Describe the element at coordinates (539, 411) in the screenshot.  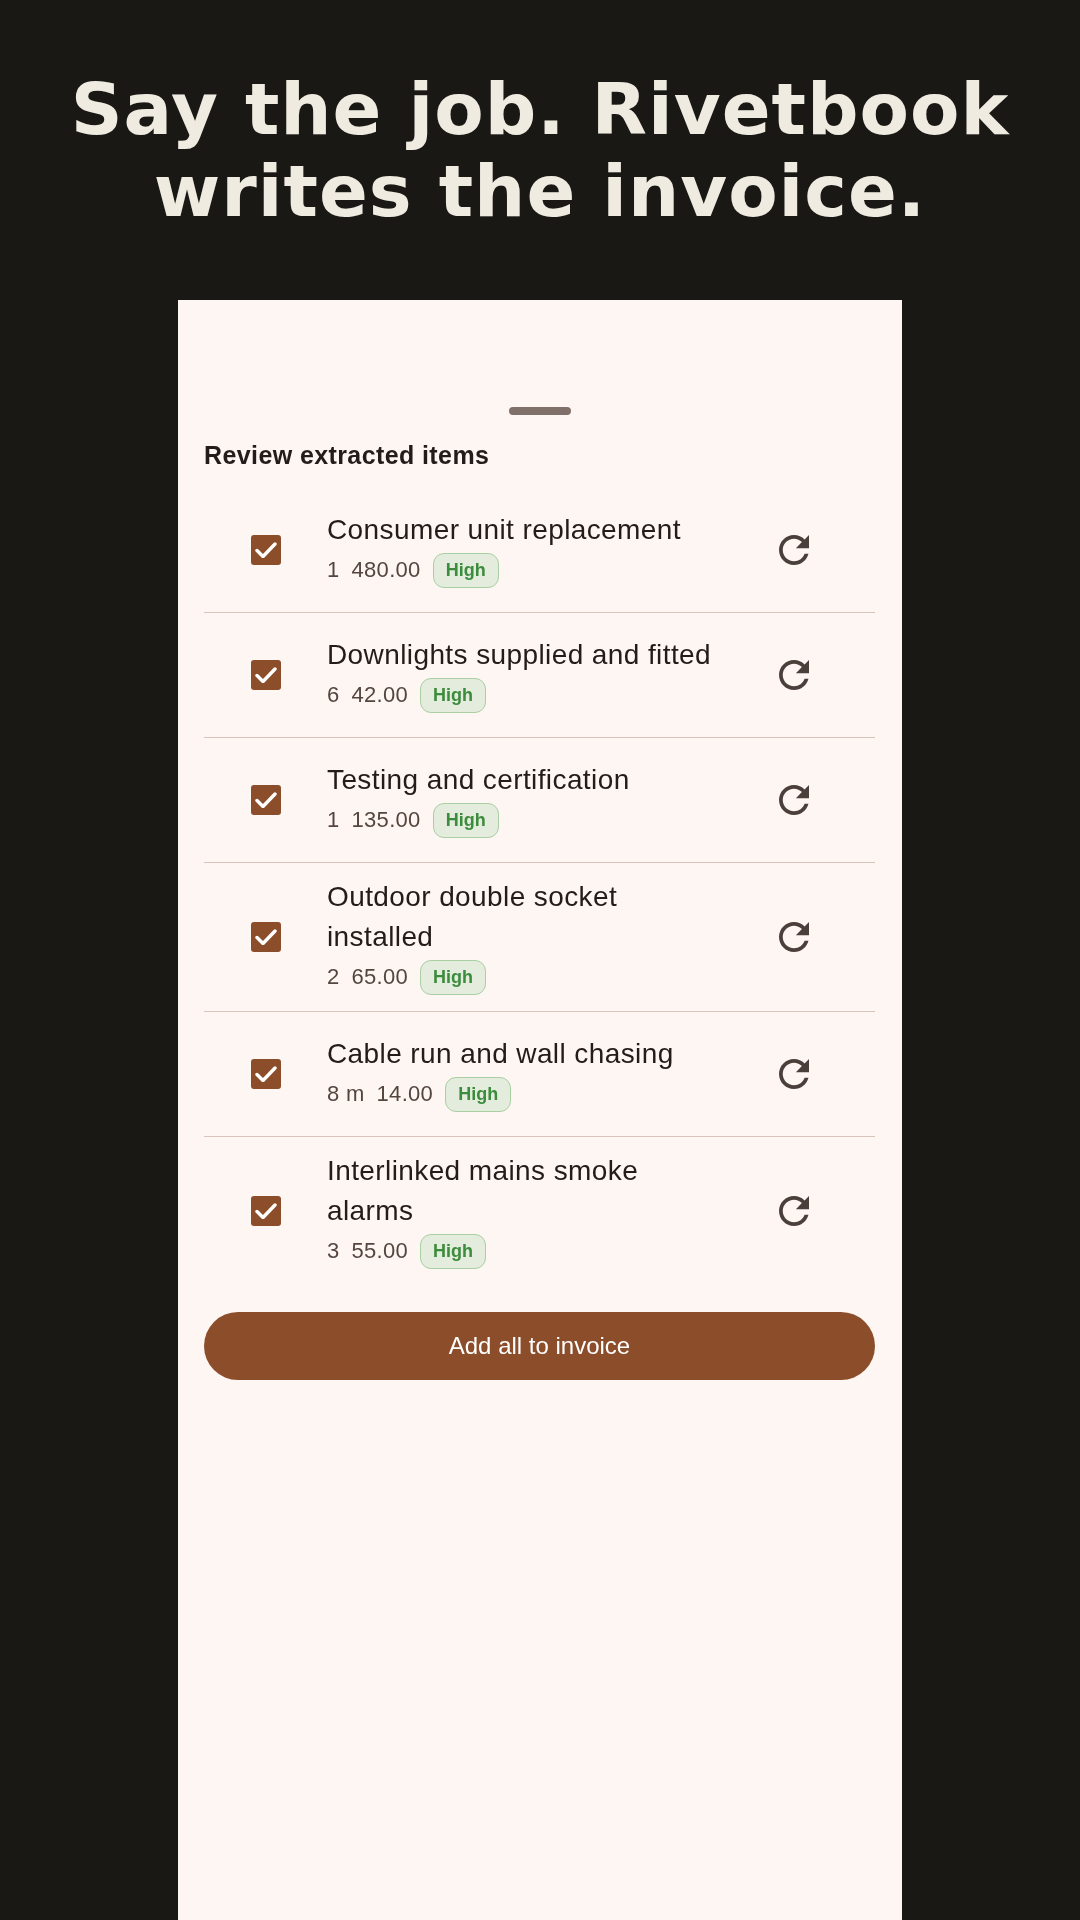
I see `drag-handle` at that location.